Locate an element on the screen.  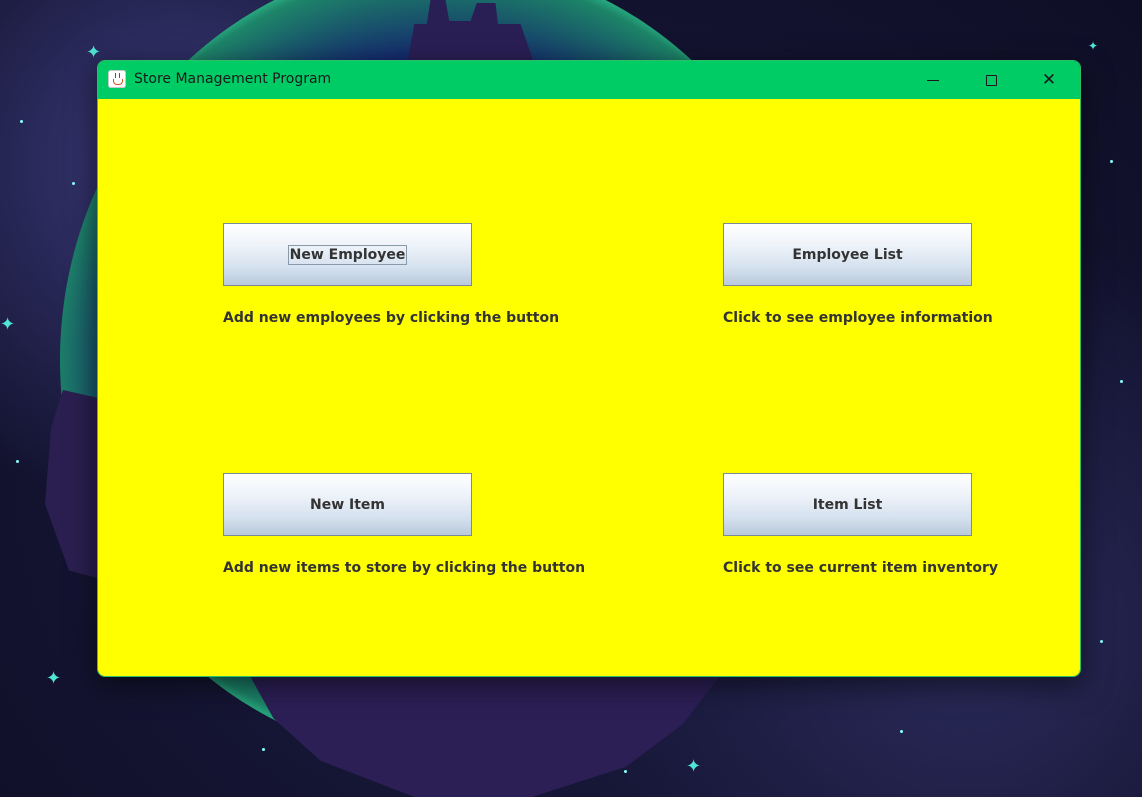
minimize-button is located at coordinates (933, 80).